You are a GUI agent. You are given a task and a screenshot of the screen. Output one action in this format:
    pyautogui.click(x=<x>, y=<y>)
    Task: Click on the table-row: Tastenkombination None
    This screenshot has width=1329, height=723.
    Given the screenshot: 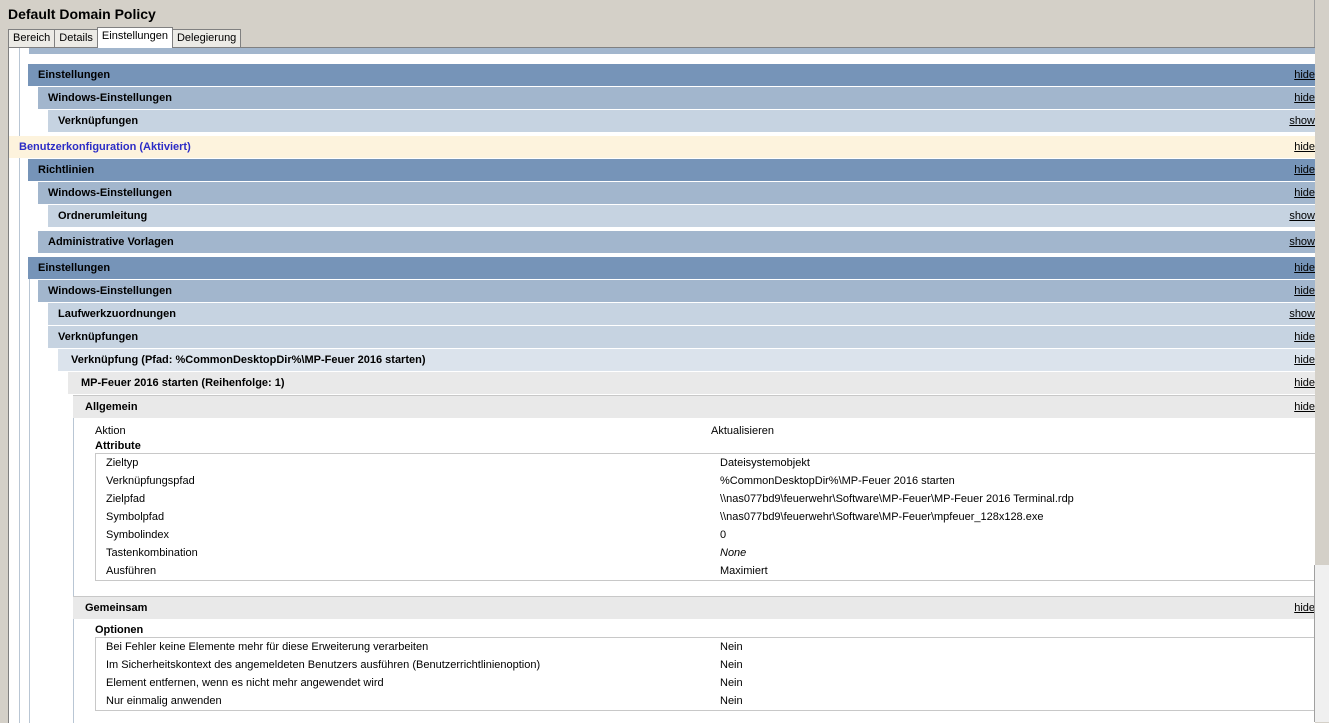 What is the action you would take?
    pyautogui.click(x=705, y=553)
    